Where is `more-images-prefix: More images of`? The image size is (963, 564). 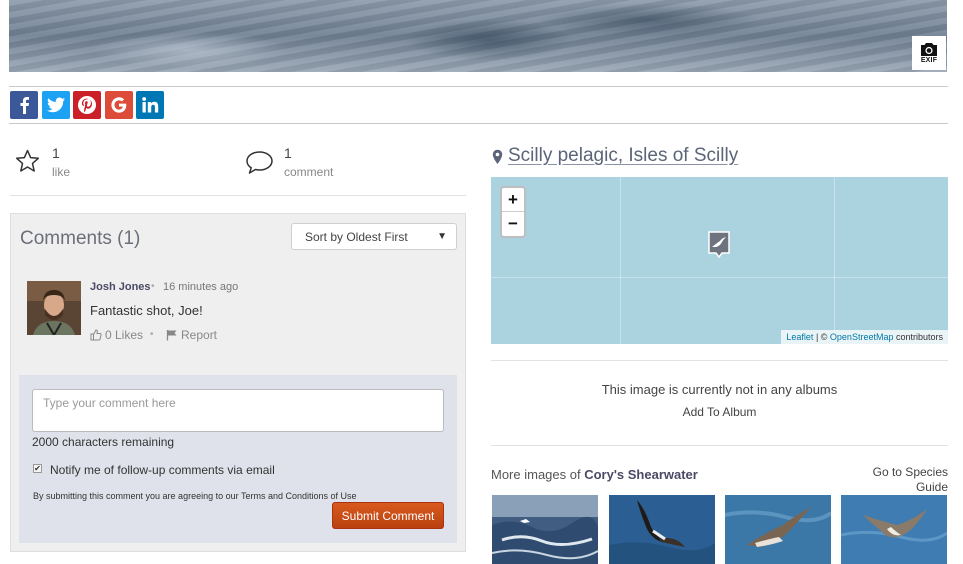
more-images-prefix: More images of is located at coordinates (538, 474).